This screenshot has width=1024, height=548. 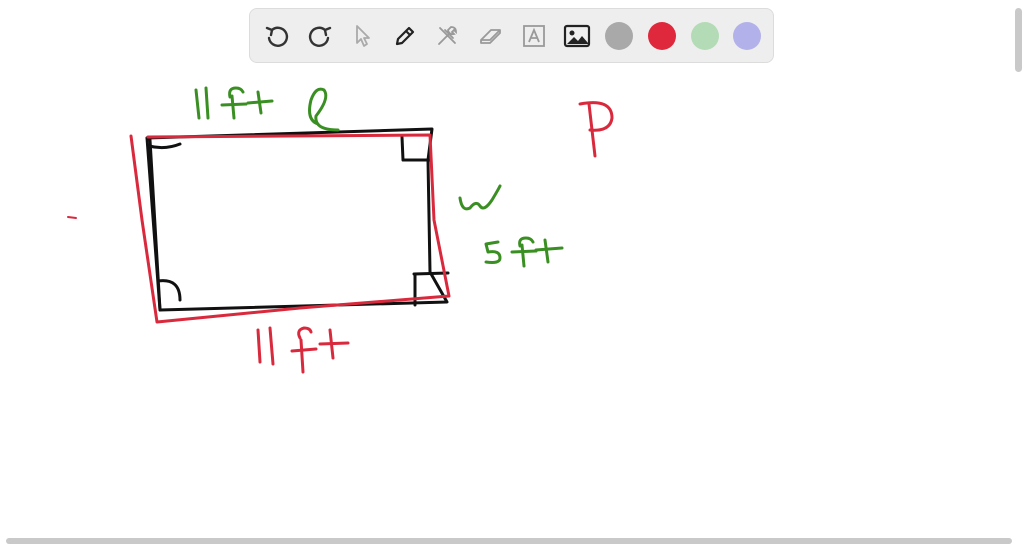 I want to click on pointer-icon, so click(x=363, y=36).